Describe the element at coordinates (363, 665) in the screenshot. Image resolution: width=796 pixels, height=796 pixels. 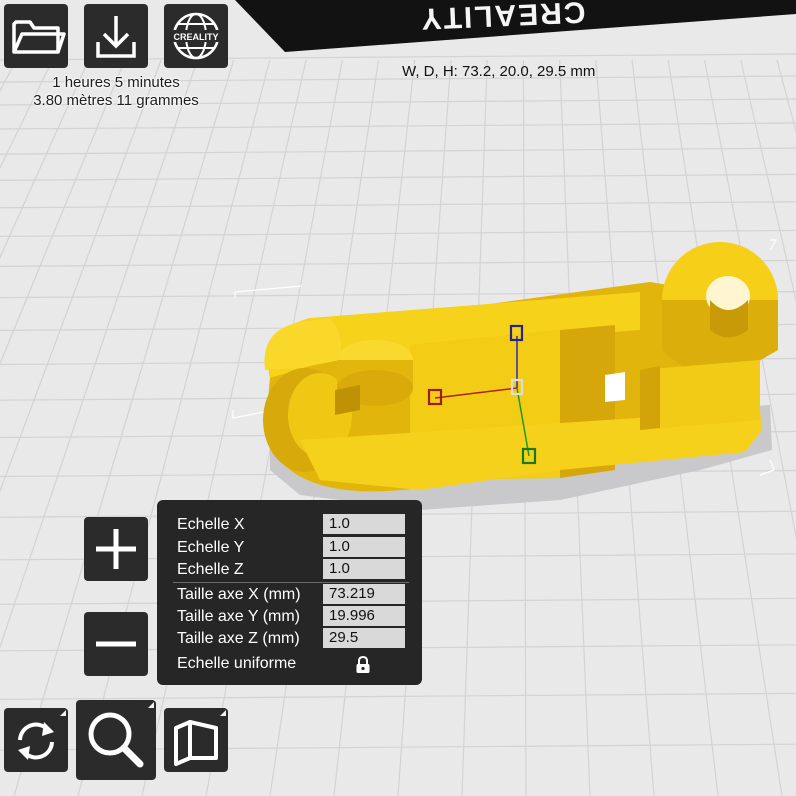
I see `lock-icon` at that location.